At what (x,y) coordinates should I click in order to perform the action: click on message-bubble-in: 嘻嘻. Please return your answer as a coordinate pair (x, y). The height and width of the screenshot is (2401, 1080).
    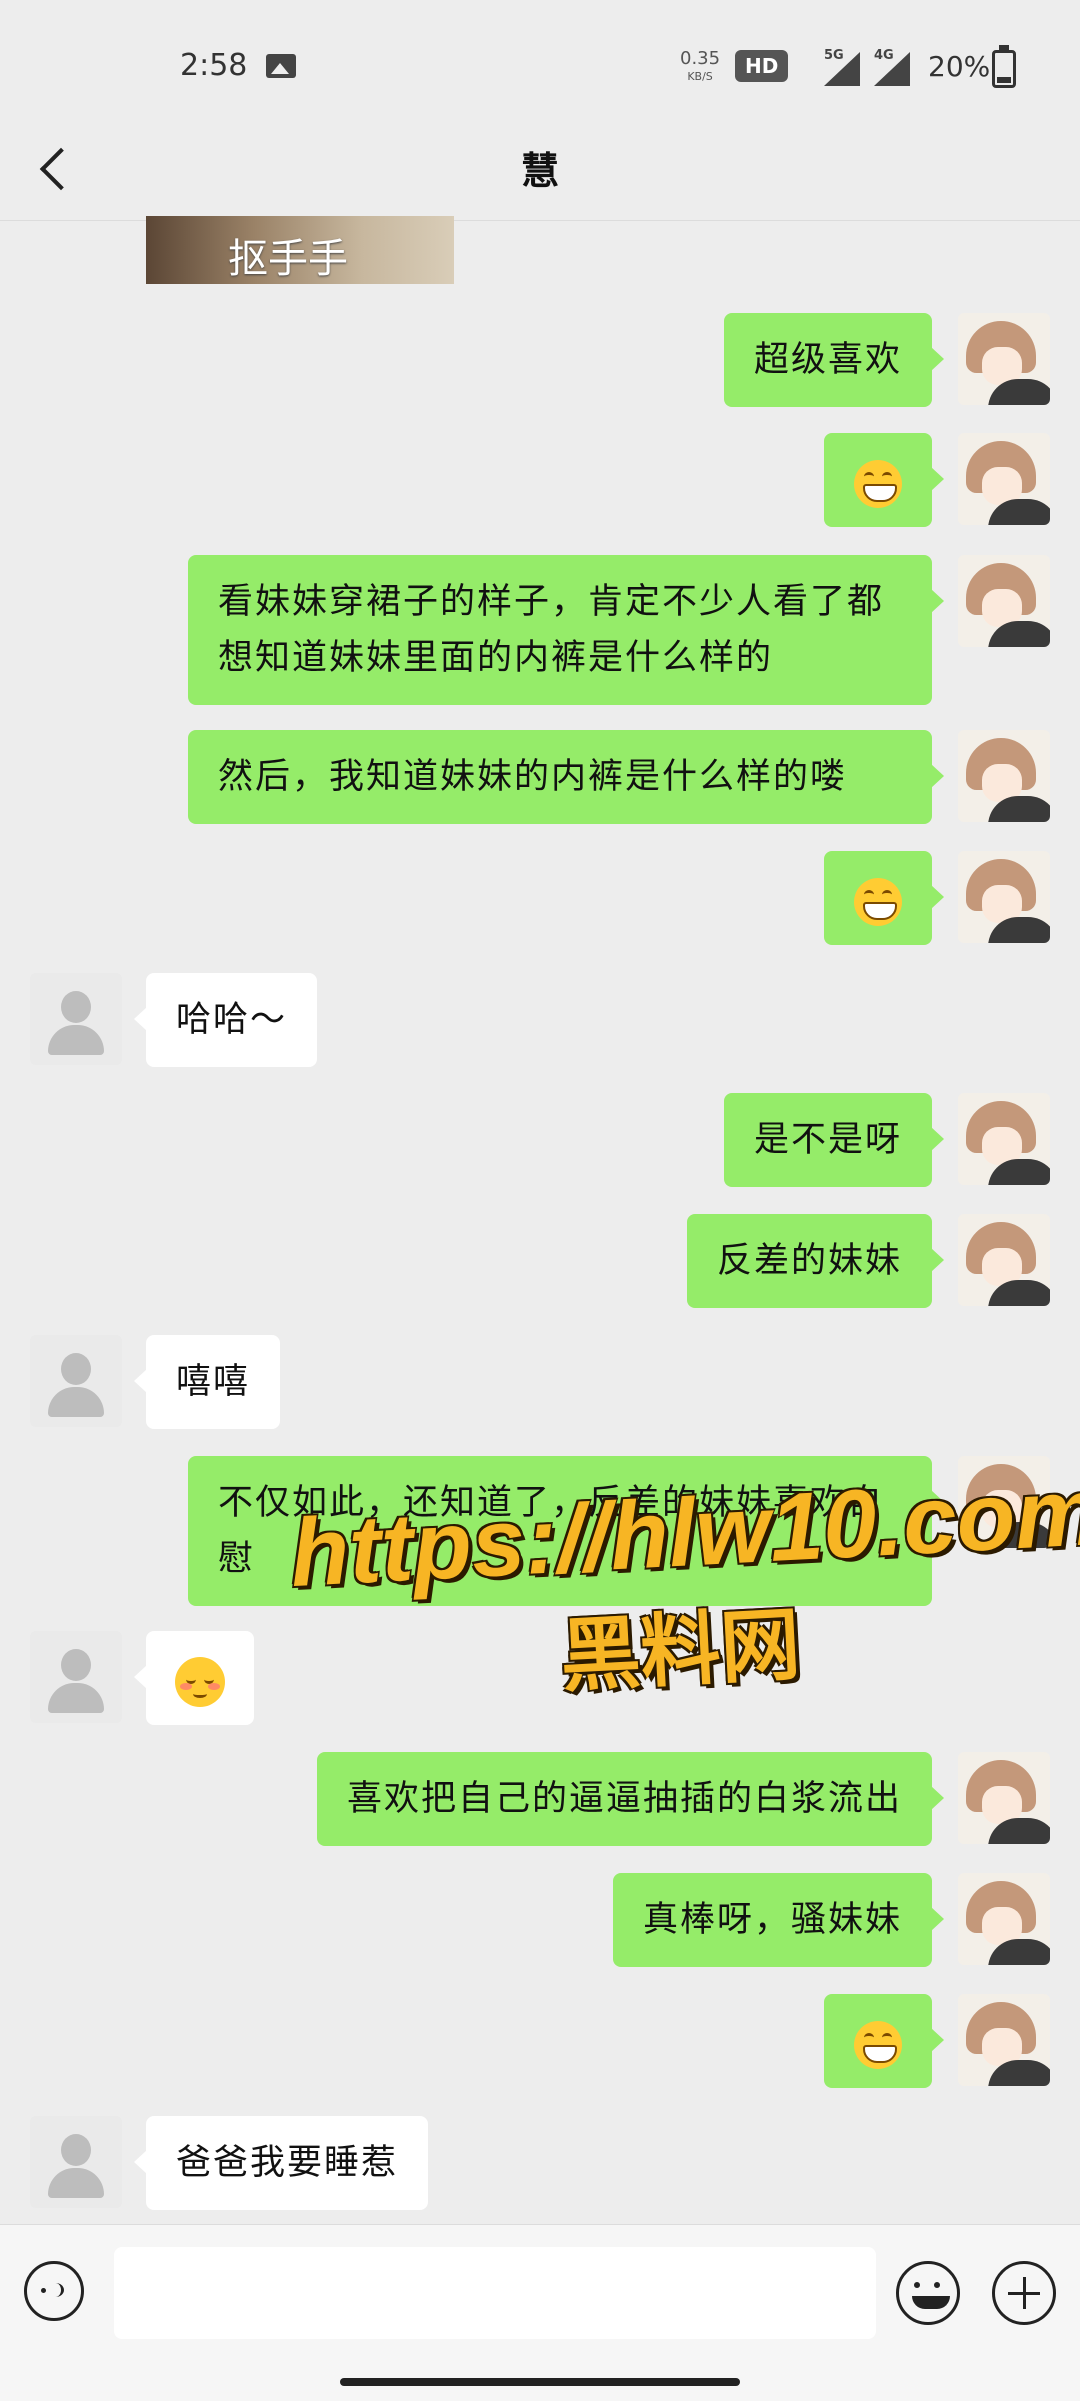
    Looking at the image, I should click on (207, 1382).